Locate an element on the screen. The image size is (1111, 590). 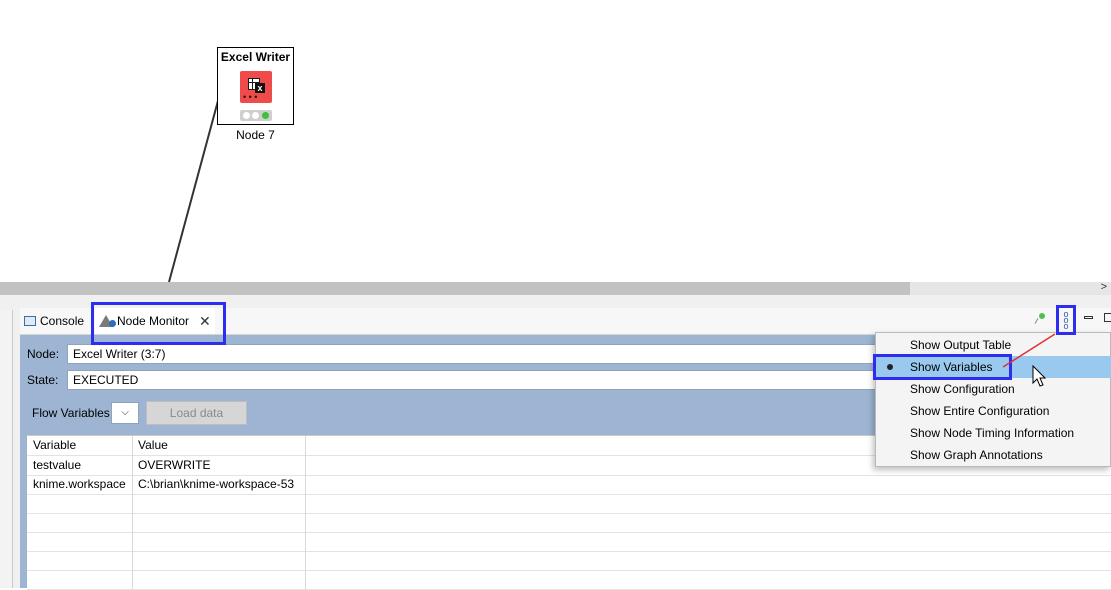
menu-item-show-node-timing-information: Show Node Timing Information is located at coordinates (993, 433).